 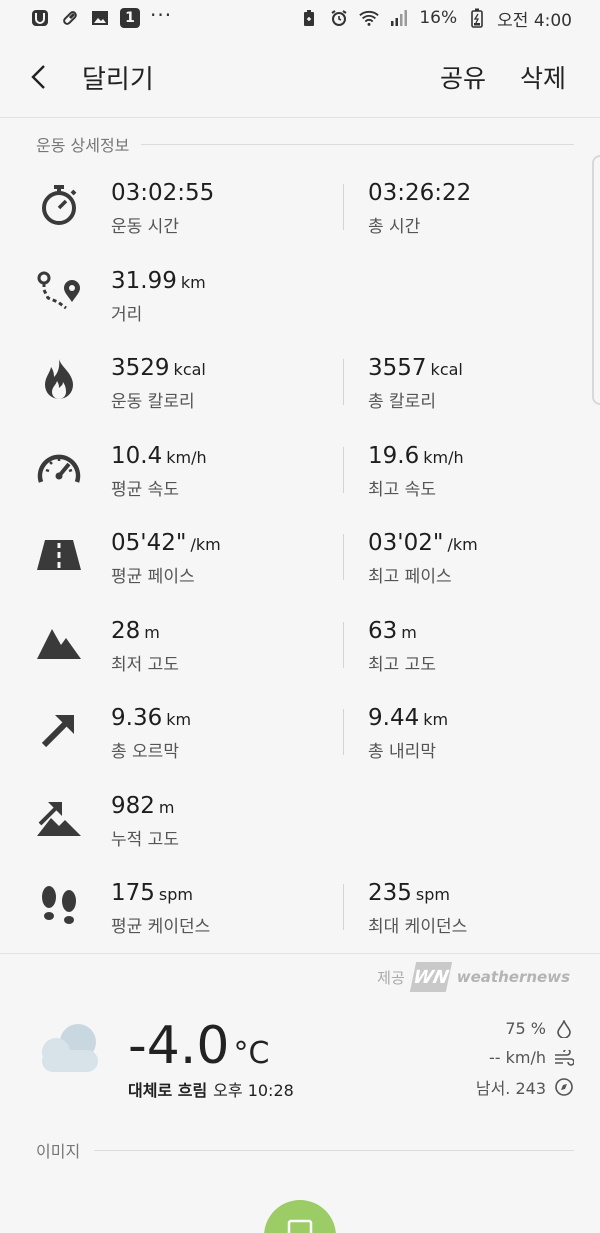 I want to click on metric-right: 19.6 km/h 최고 속도, so click(x=416, y=471).